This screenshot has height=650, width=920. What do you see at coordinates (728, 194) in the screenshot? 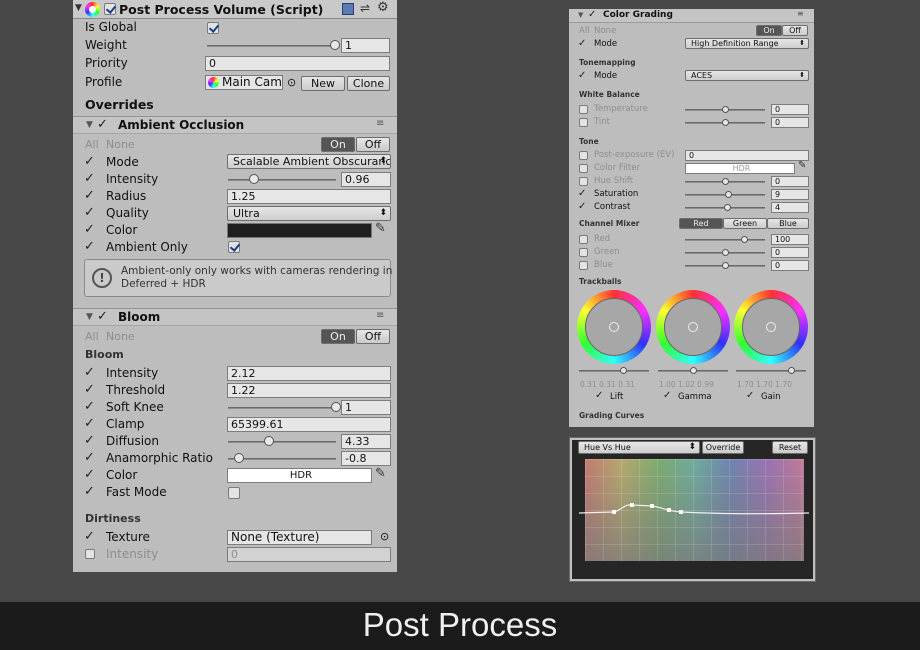
I see `cg-saturation-thumb` at bounding box center [728, 194].